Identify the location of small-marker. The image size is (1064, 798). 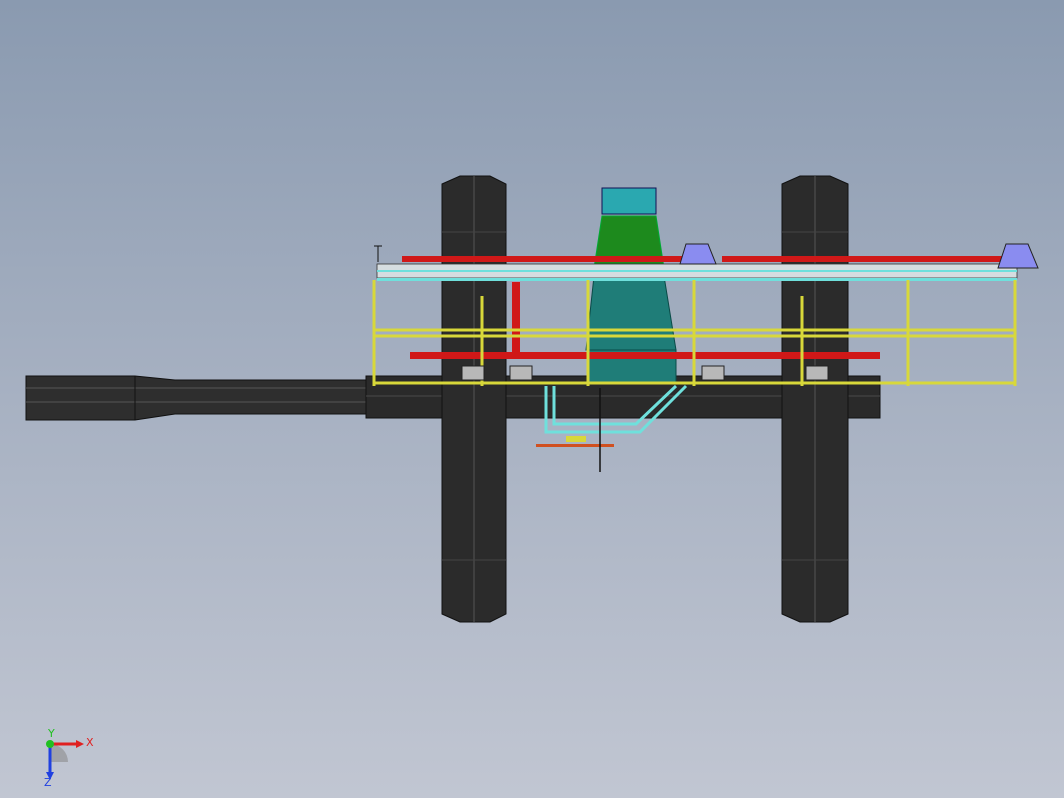
(378, 253).